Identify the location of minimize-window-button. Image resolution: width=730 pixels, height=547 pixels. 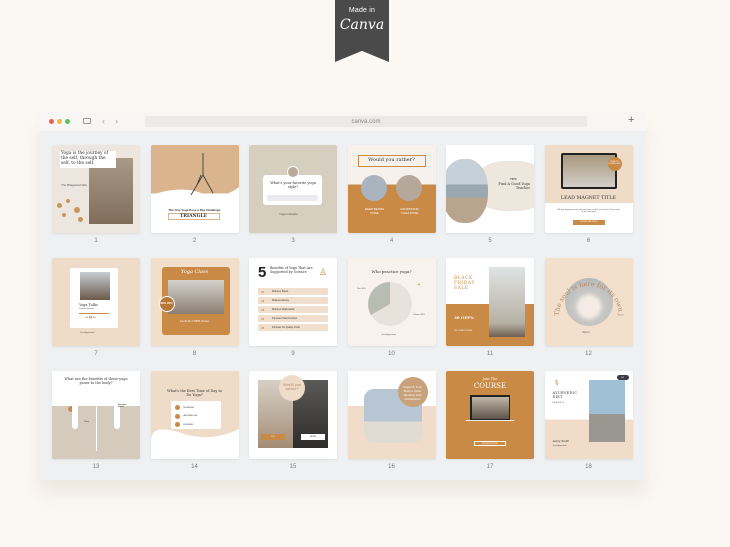
(59, 121).